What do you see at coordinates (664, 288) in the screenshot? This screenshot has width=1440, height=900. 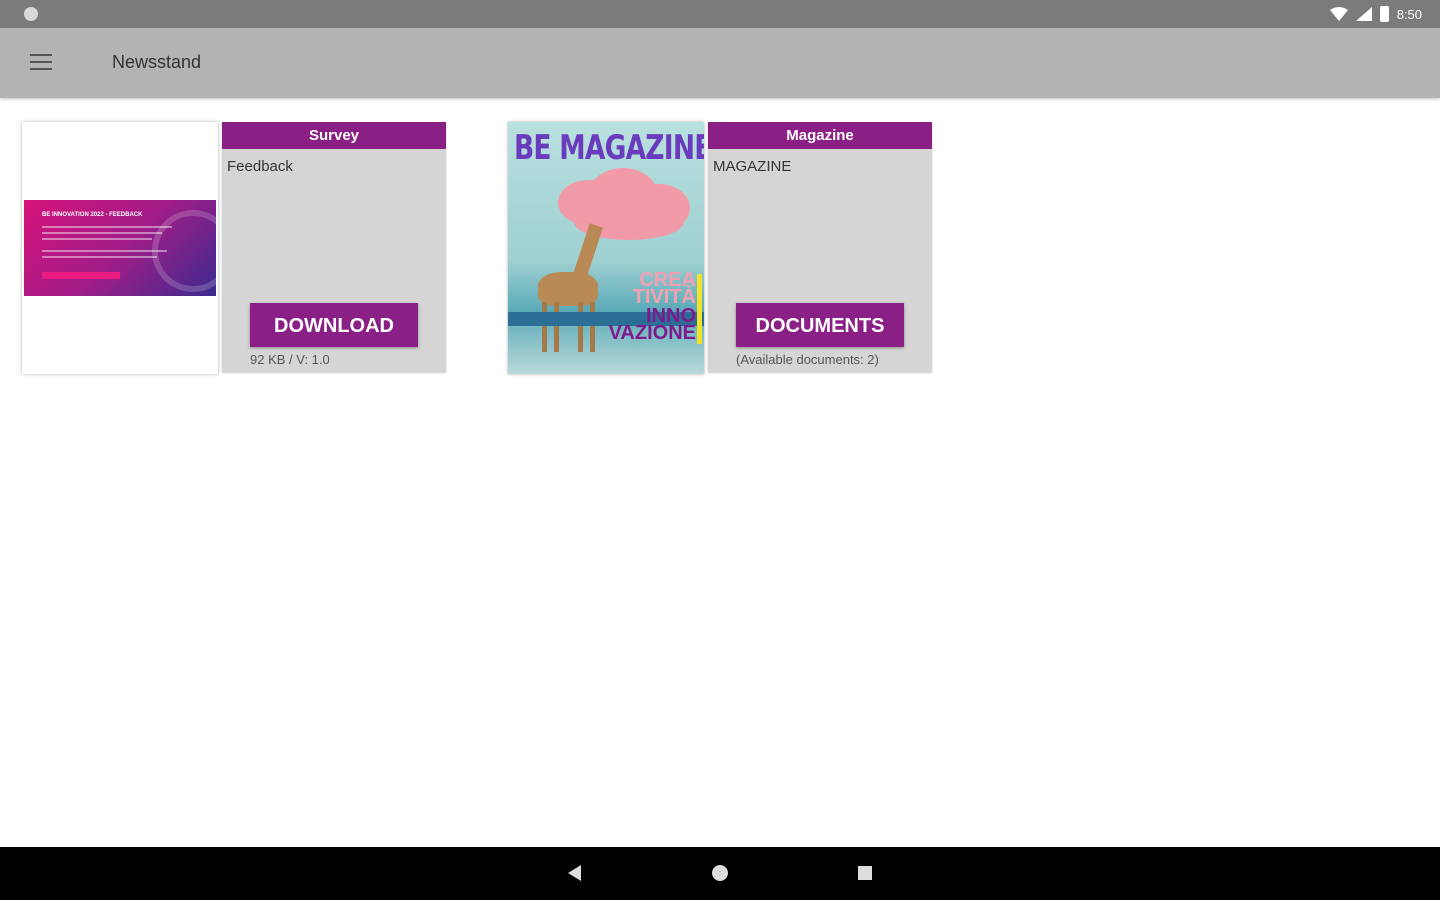 I see `cover-headline-1: CREA TIVITÀ` at bounding box center [664, 288].